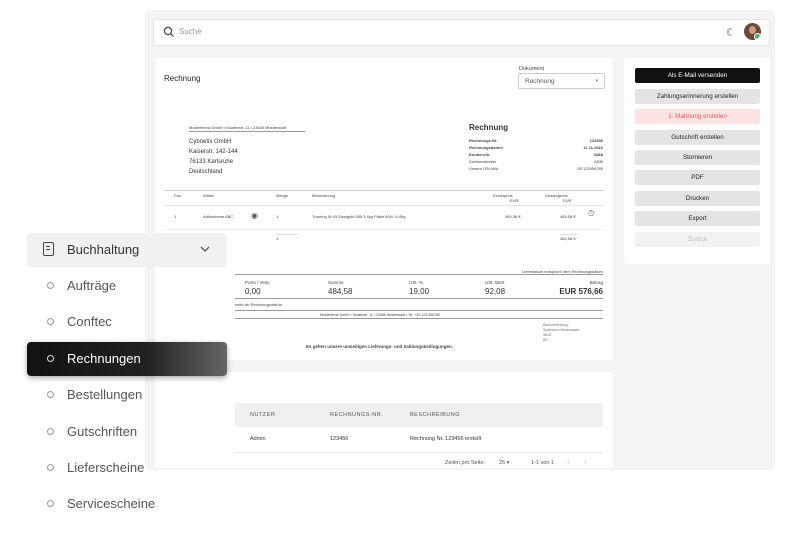  What do you see at coordinates (483, 140) in the screenshot?
I see `meta-key: Rechnungs-Nr.` at bounding box center [483, 140].